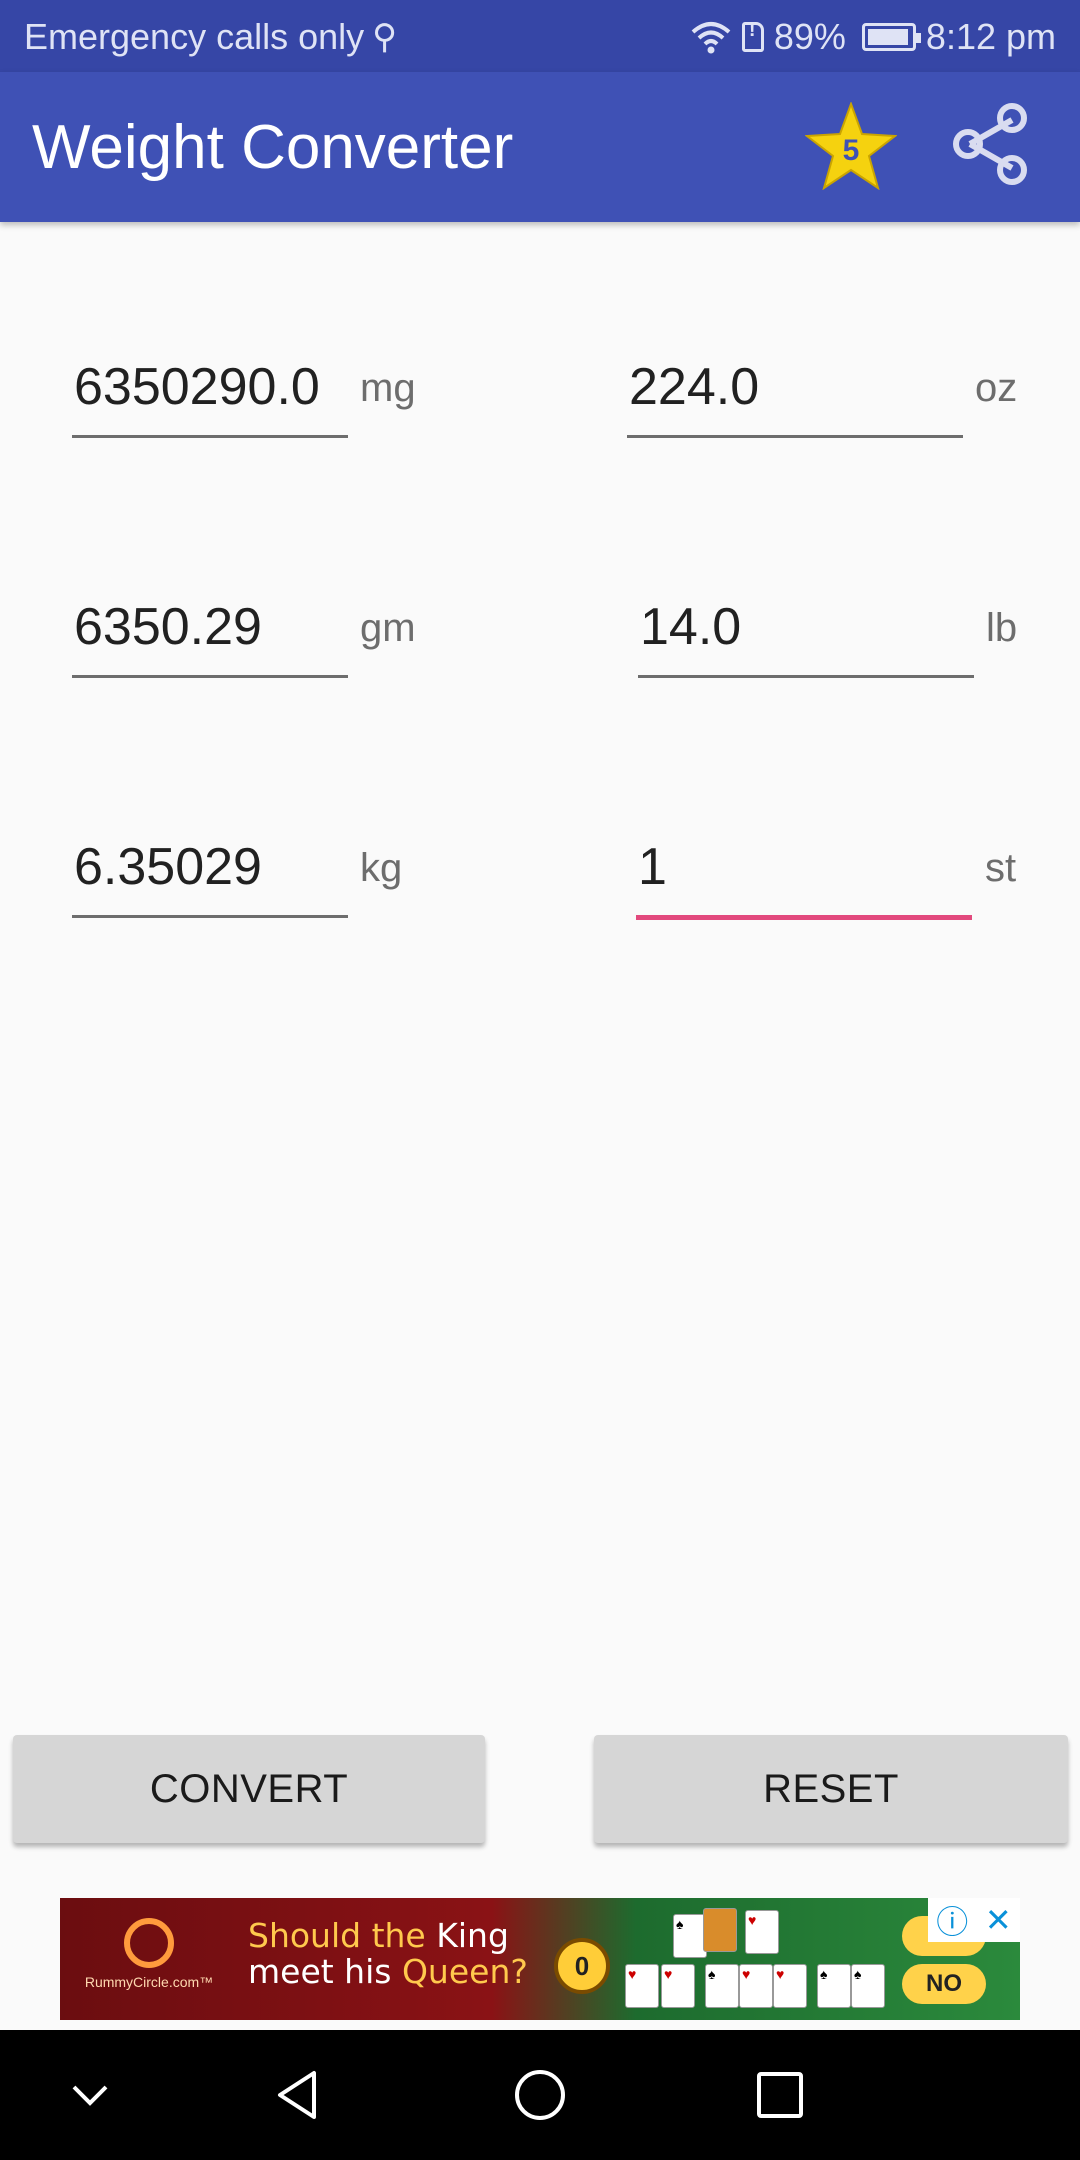  I want to click on ad-chip-icon: 0, so click(582, 1966).